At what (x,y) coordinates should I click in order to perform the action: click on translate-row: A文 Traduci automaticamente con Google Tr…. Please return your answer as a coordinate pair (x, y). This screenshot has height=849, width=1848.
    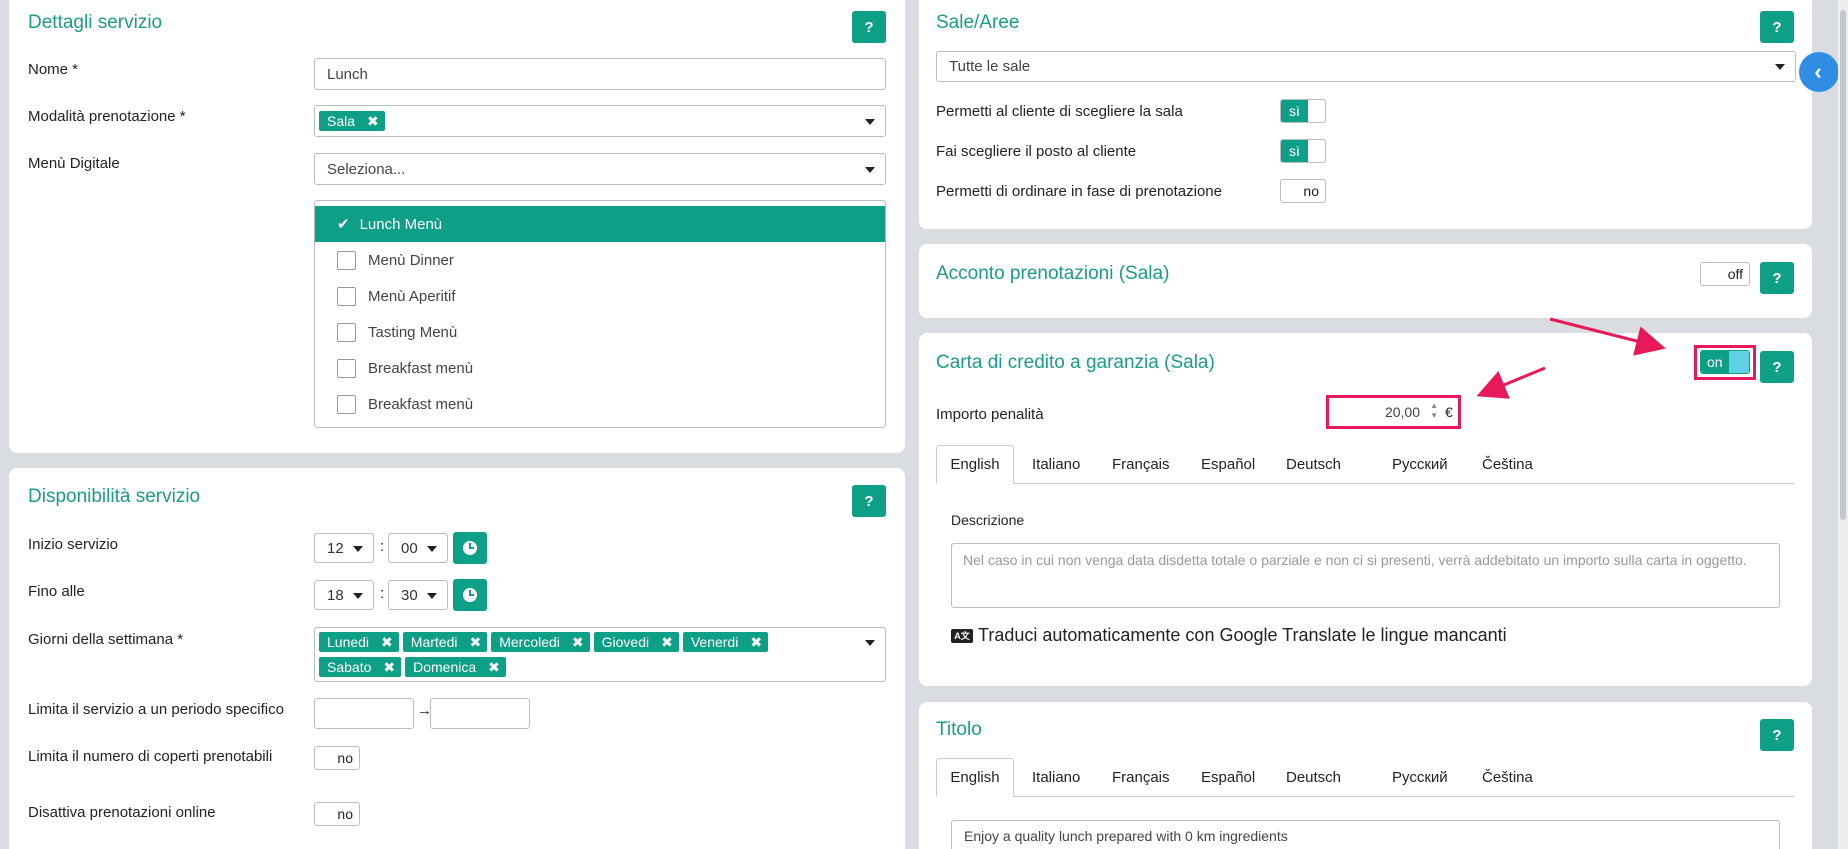
    Looking at the image, I should click on (1229, 635).